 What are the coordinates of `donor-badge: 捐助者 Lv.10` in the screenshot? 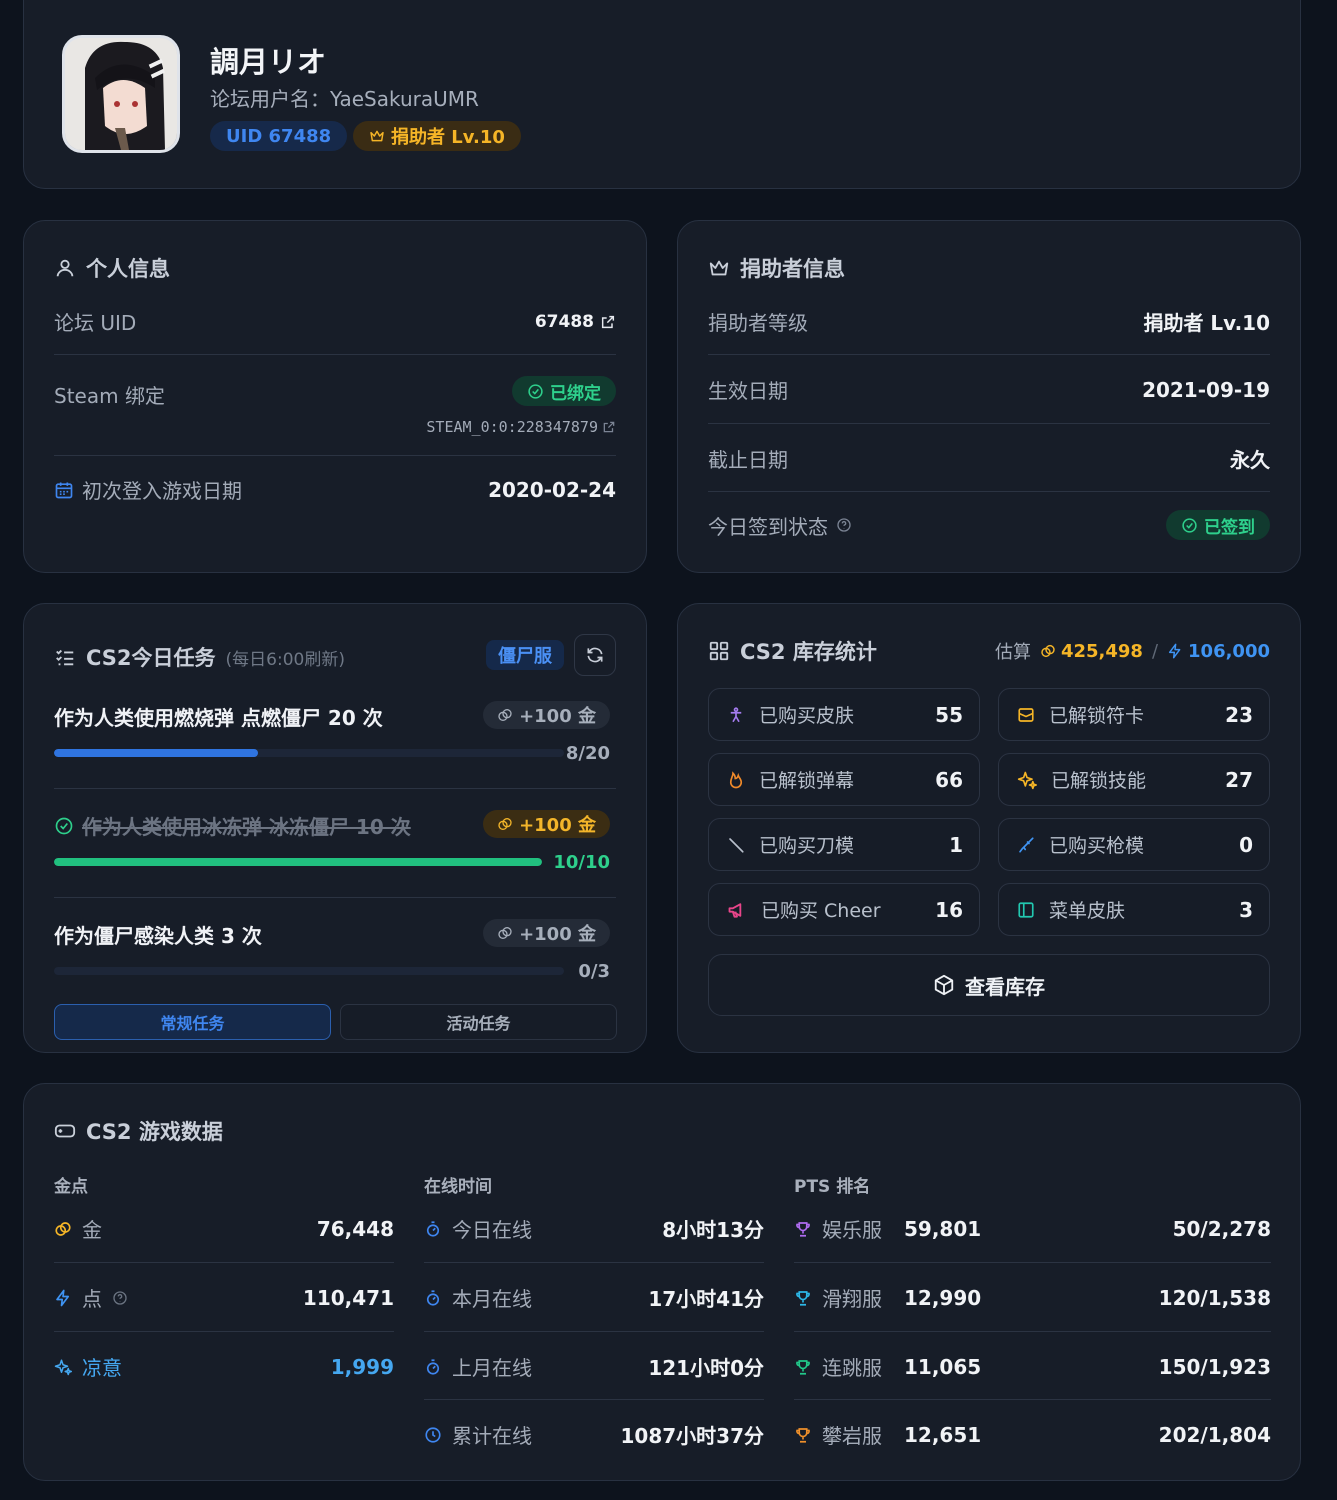 It's located at (437, 136).